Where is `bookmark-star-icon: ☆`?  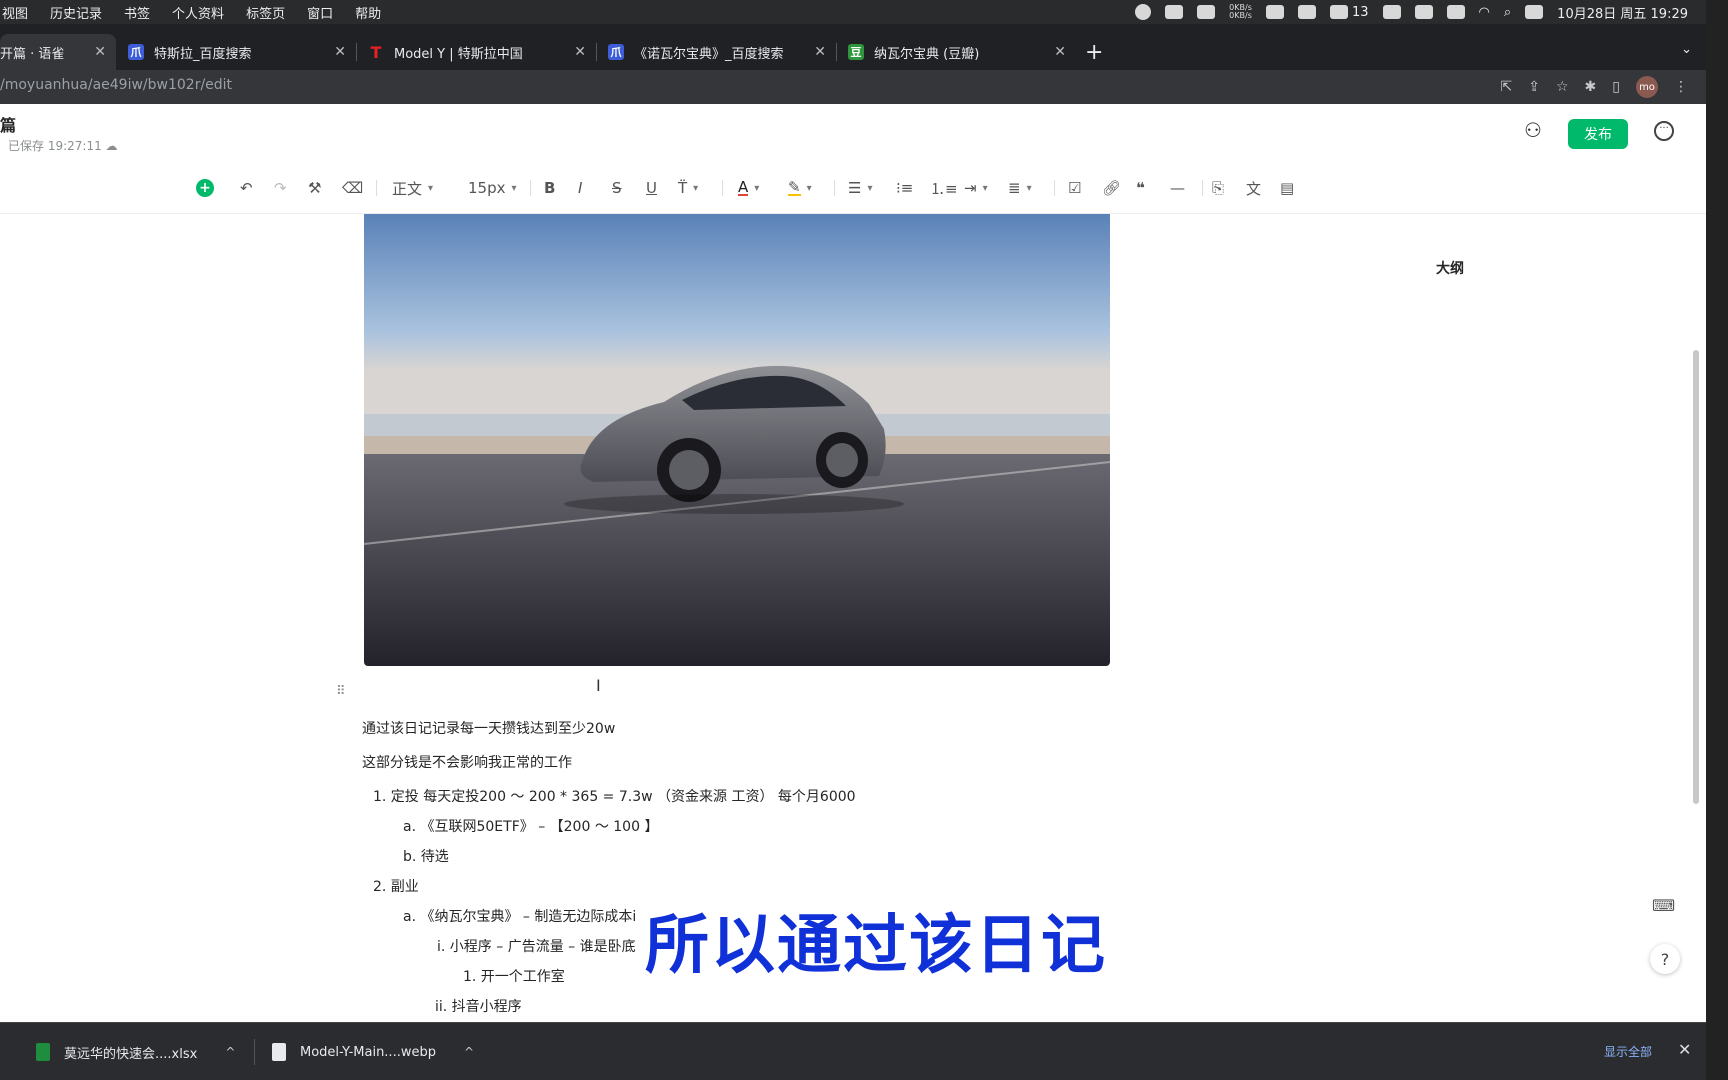
bookmark-star-icon: ☆ is located at coordinates (1562, 87).